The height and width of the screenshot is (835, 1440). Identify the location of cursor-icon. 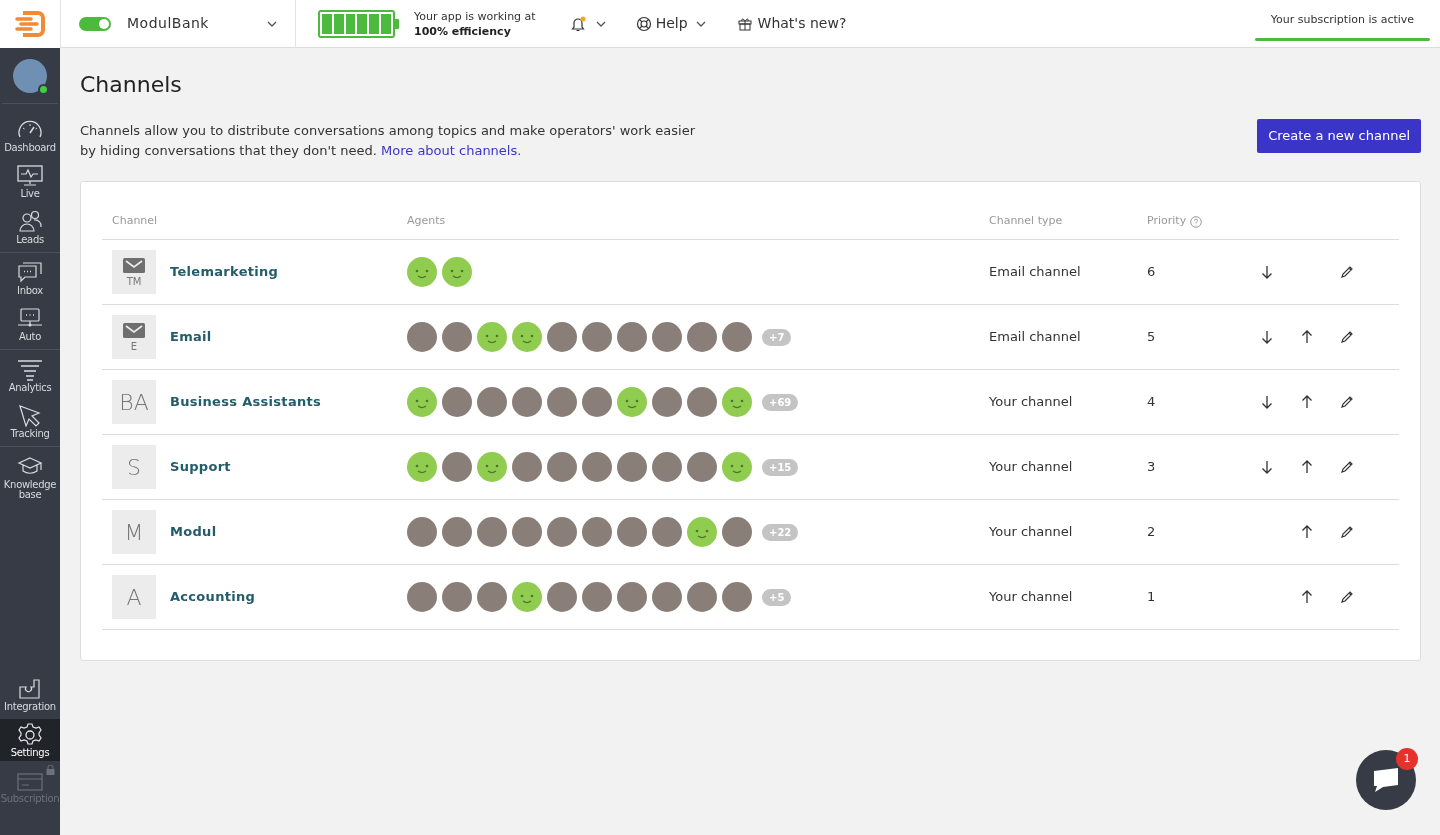
(30, 415).